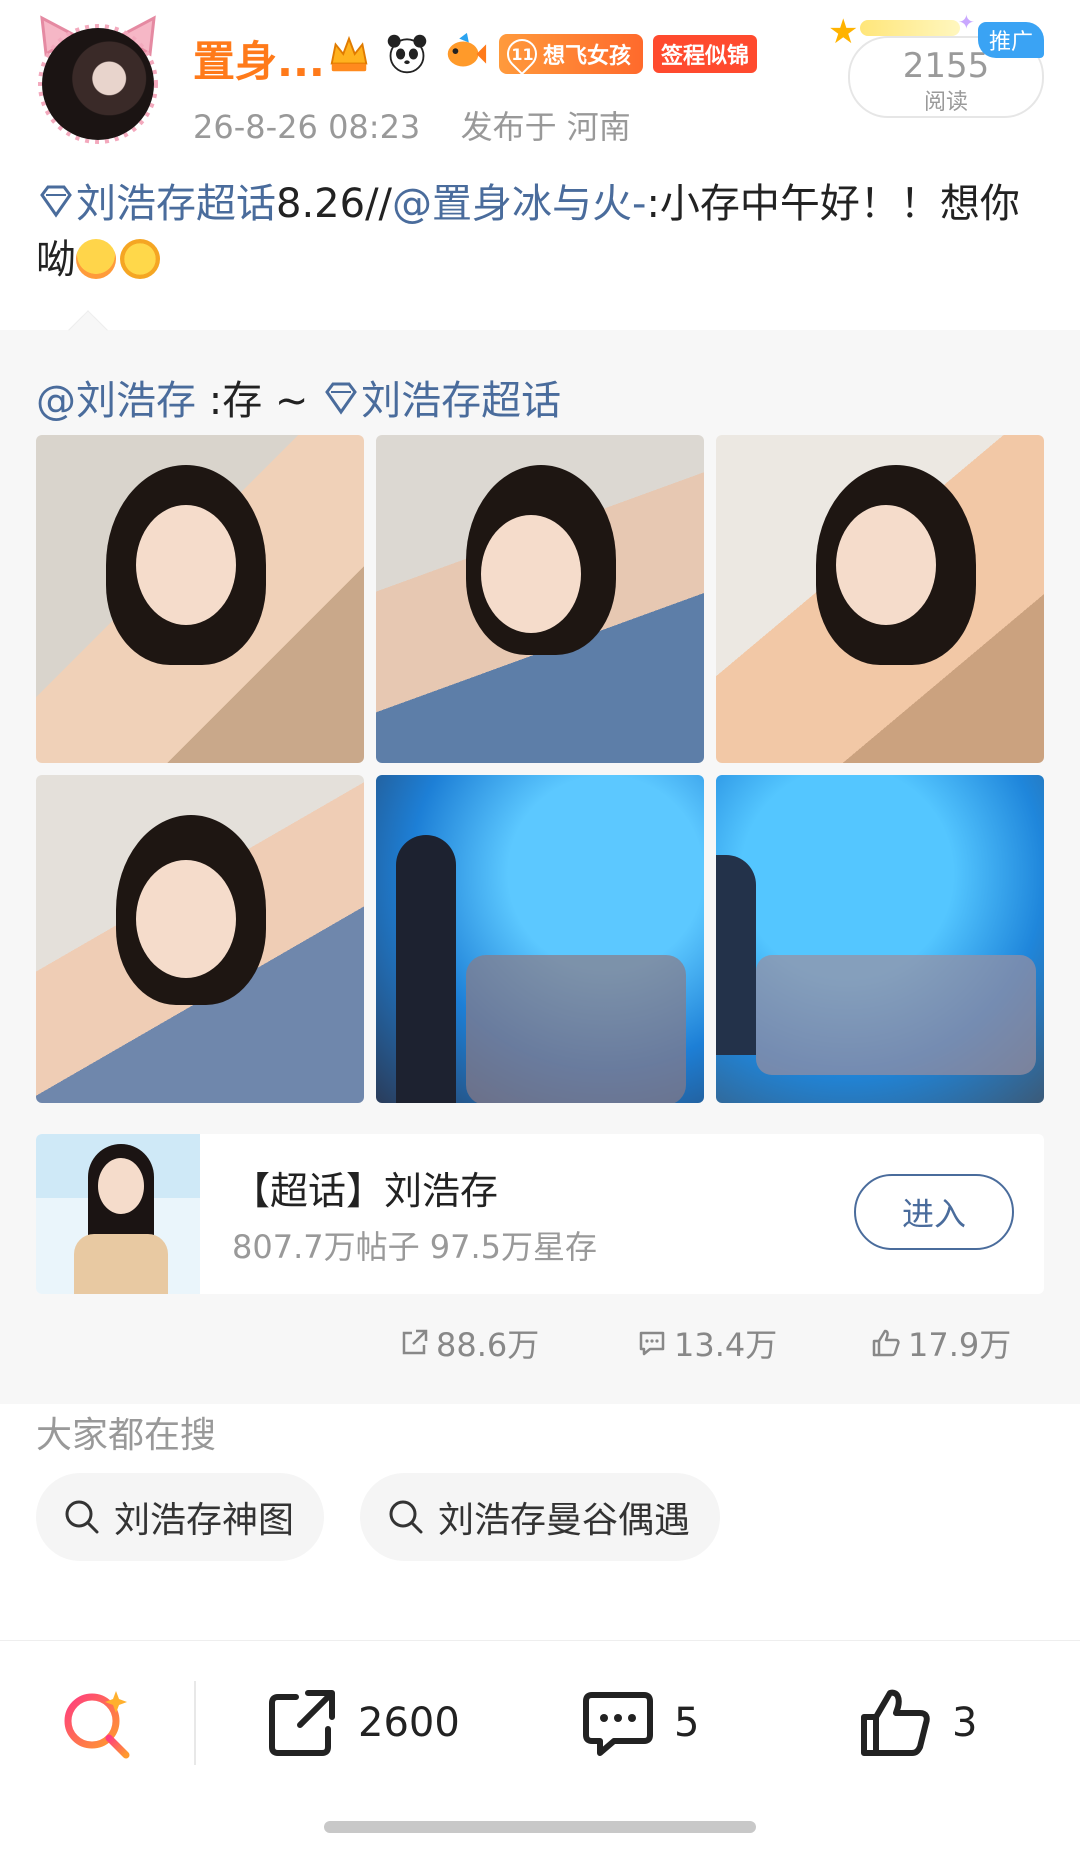 The width and height of the screenshot is (1080, 1857). I want to click on repost-like-button: 17.9万, so click(940, 1343).